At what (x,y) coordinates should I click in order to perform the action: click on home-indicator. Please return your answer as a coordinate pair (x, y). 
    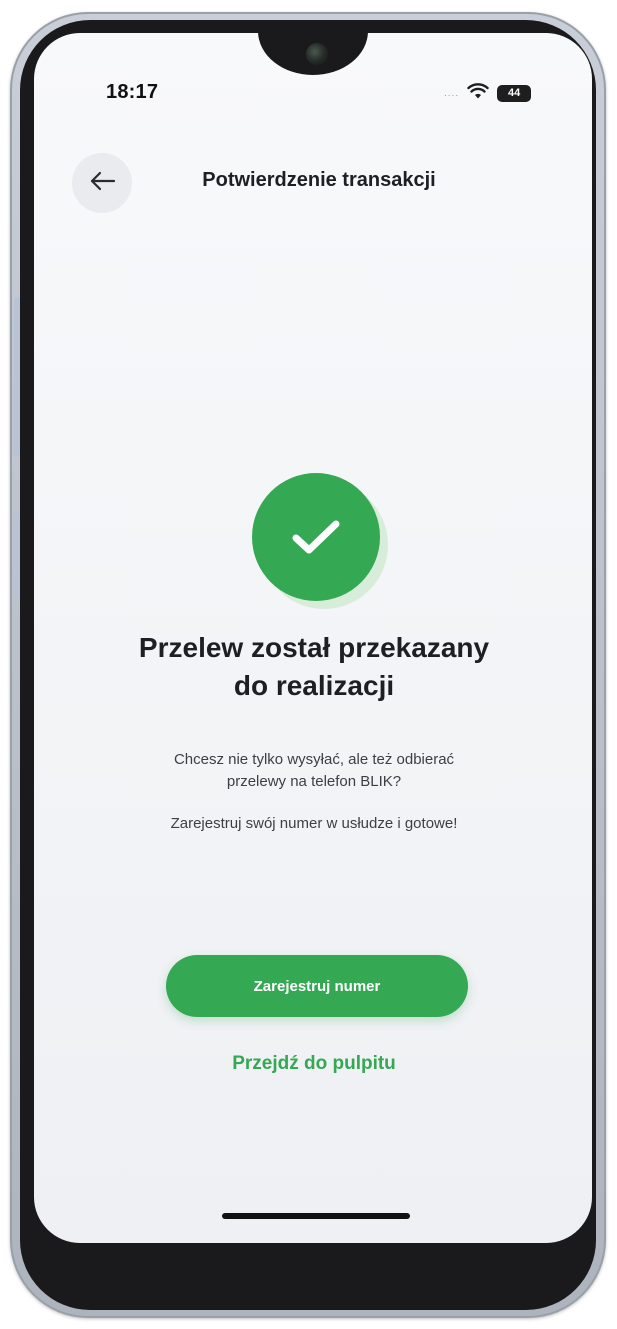
    Looking at the image, I should click on (316, 1216).